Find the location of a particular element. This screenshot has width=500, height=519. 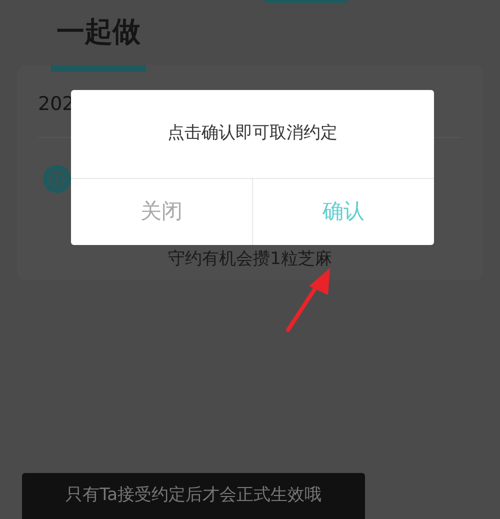

date-text: 202 is located at coordinates (56, 104).